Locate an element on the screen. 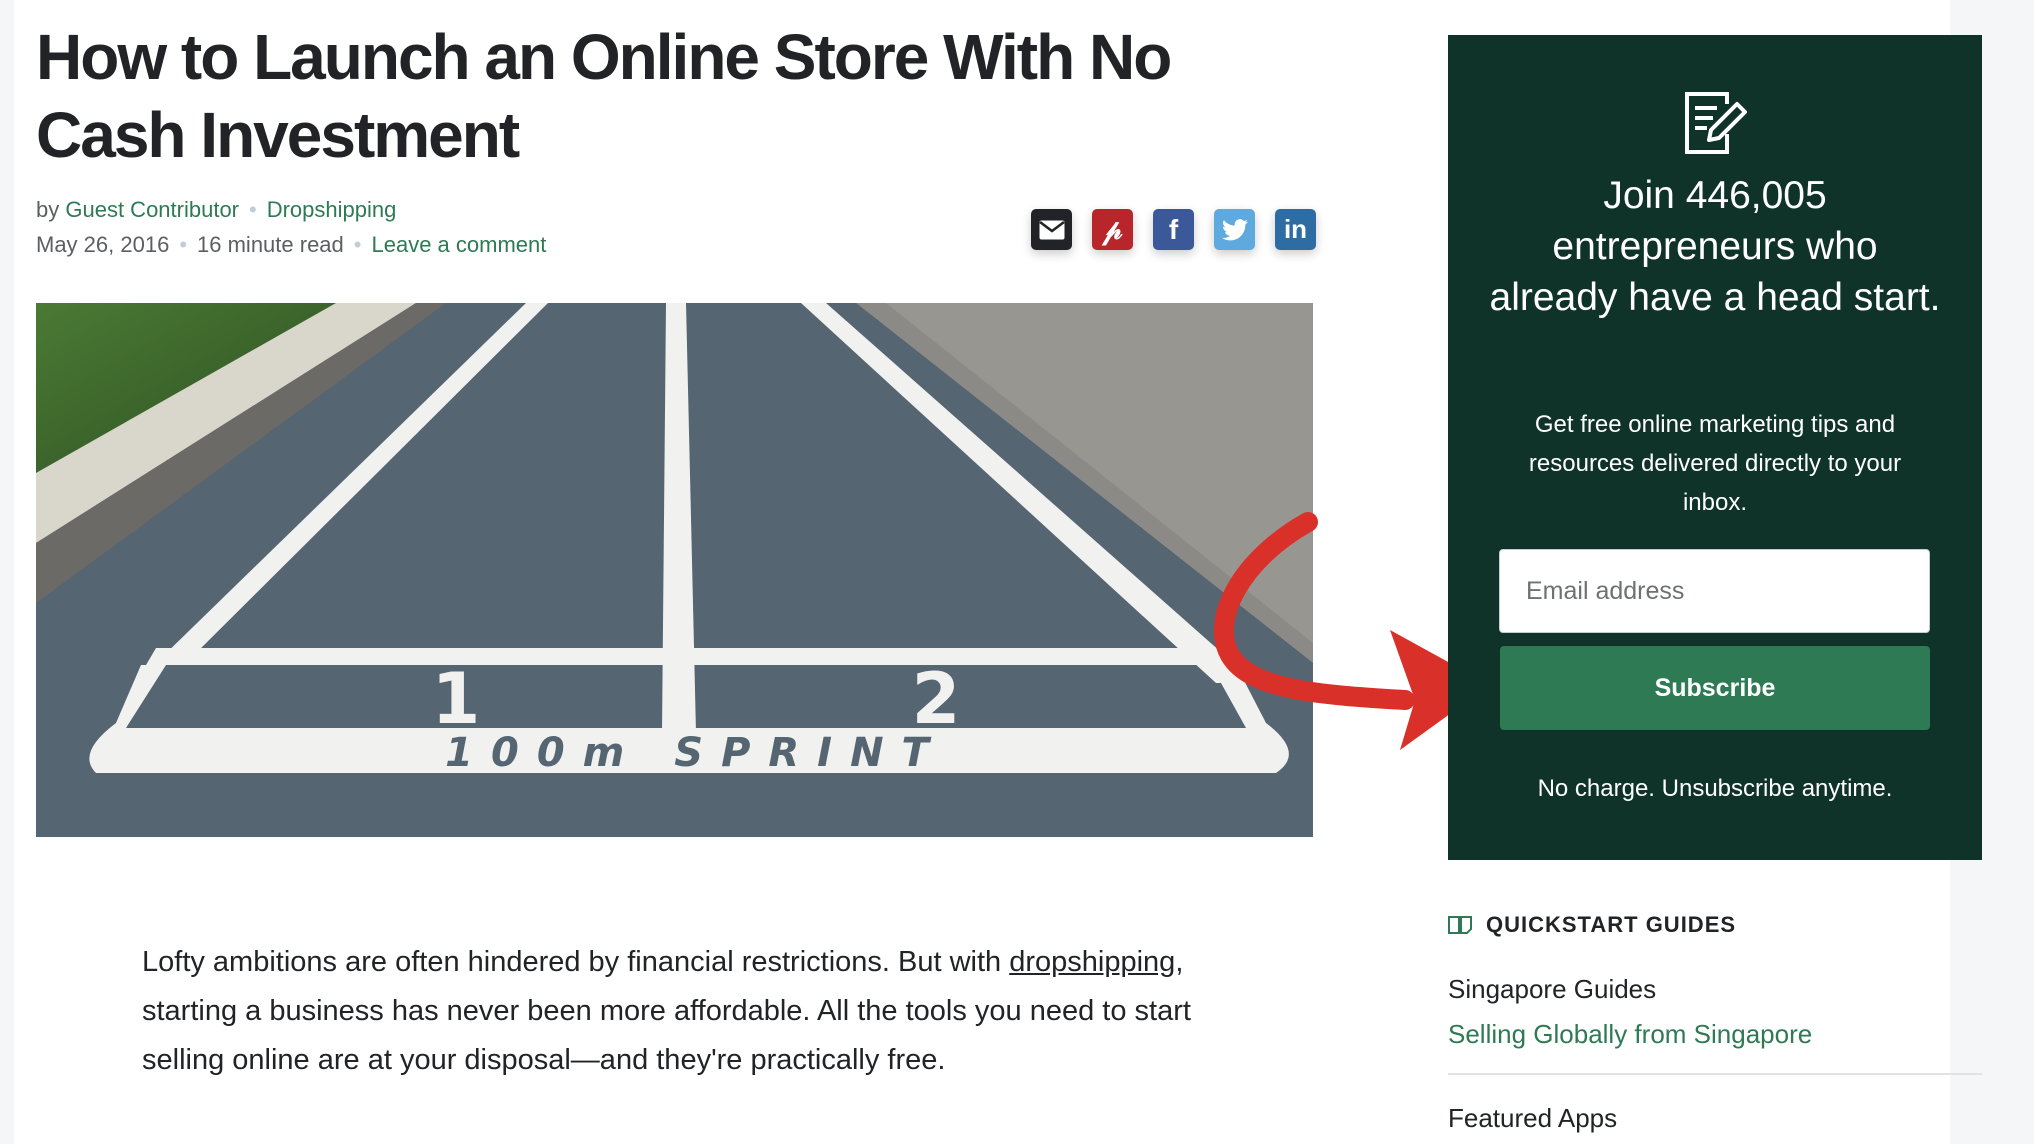 The height and width of the screenshot is (1144, 2034). linkedin-share-button: in is located at coordinates (1295, 229).